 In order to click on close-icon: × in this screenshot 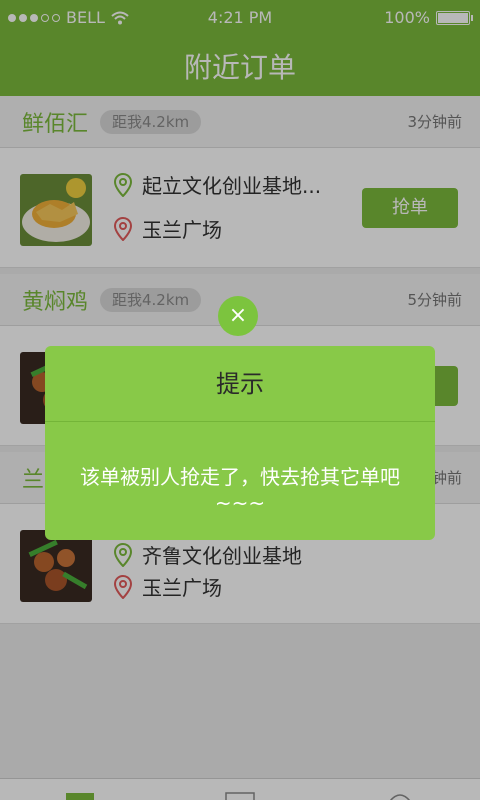, I will do `click(238, 316)`.